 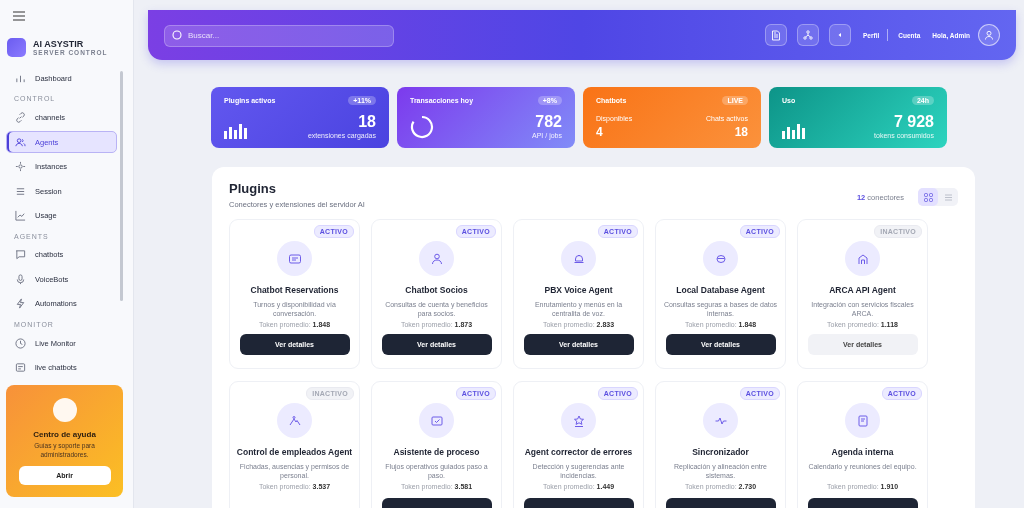 I want to click on logo-icon, so click(x=16, y=47).